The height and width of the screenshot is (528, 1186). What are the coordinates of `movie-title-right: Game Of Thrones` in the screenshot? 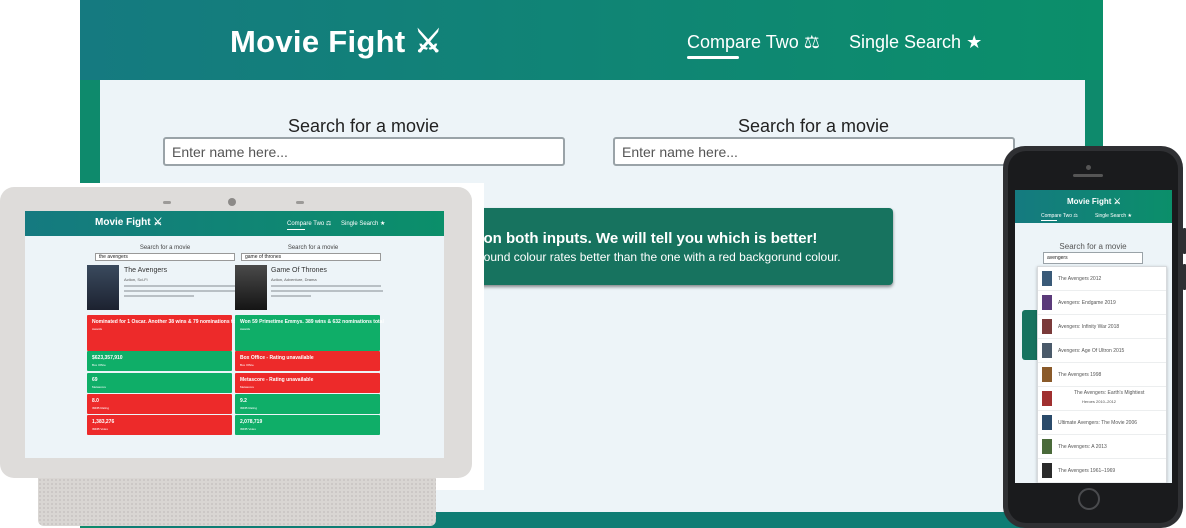 It's located at (299, 270).